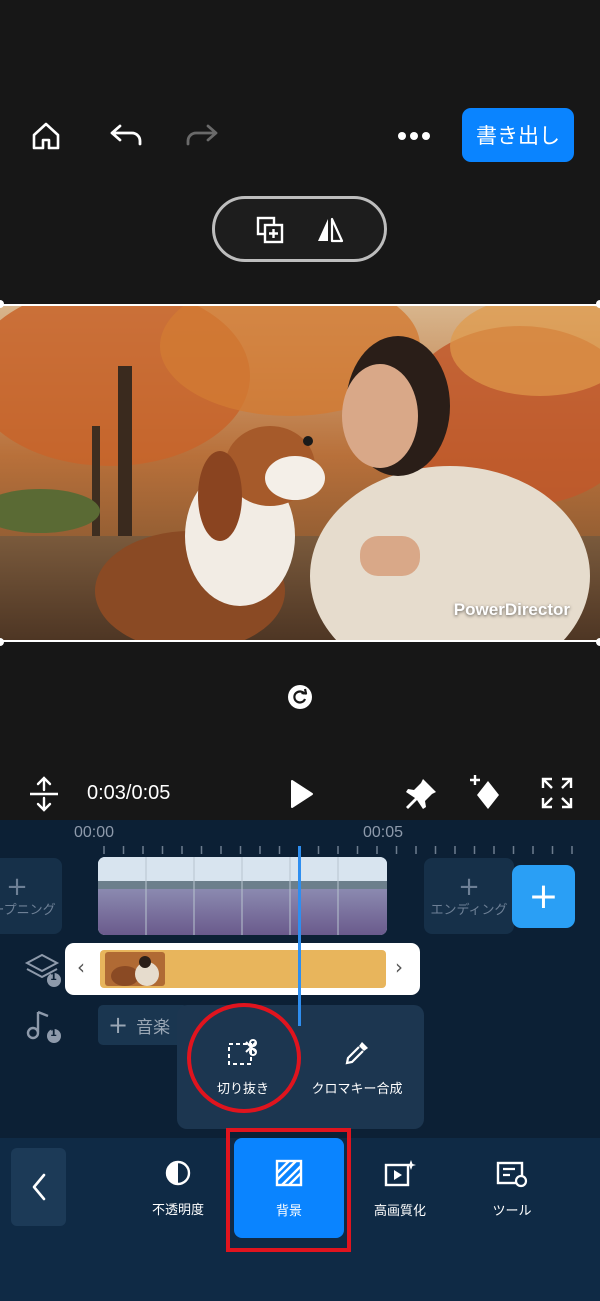 The width and height of the screenshot is (600, 1301). What do you see at coordinates (270, 230) in the screenshot?
I see `duplicate-icon` at bounding box center [270, 230].